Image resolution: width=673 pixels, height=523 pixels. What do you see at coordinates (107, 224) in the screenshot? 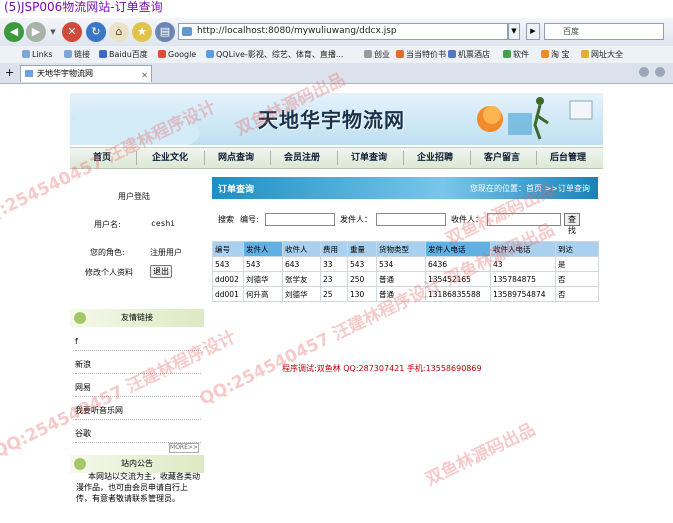
I see `username-label: 用户名:` at bounding box center [107, 224].